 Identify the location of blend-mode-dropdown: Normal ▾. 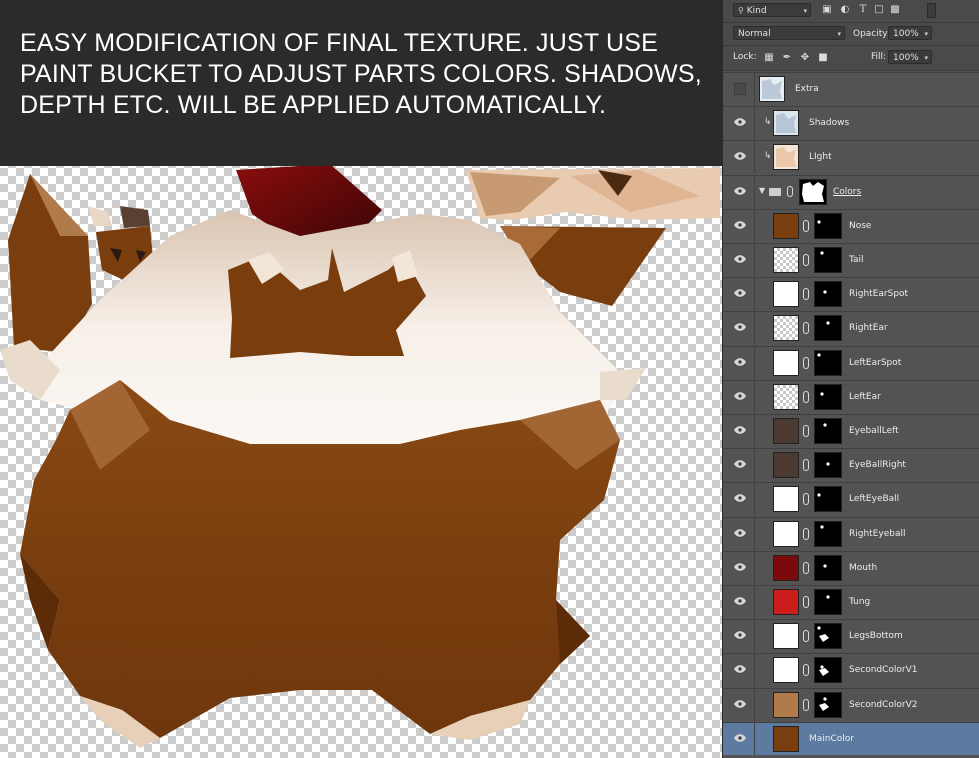
(789, 33).